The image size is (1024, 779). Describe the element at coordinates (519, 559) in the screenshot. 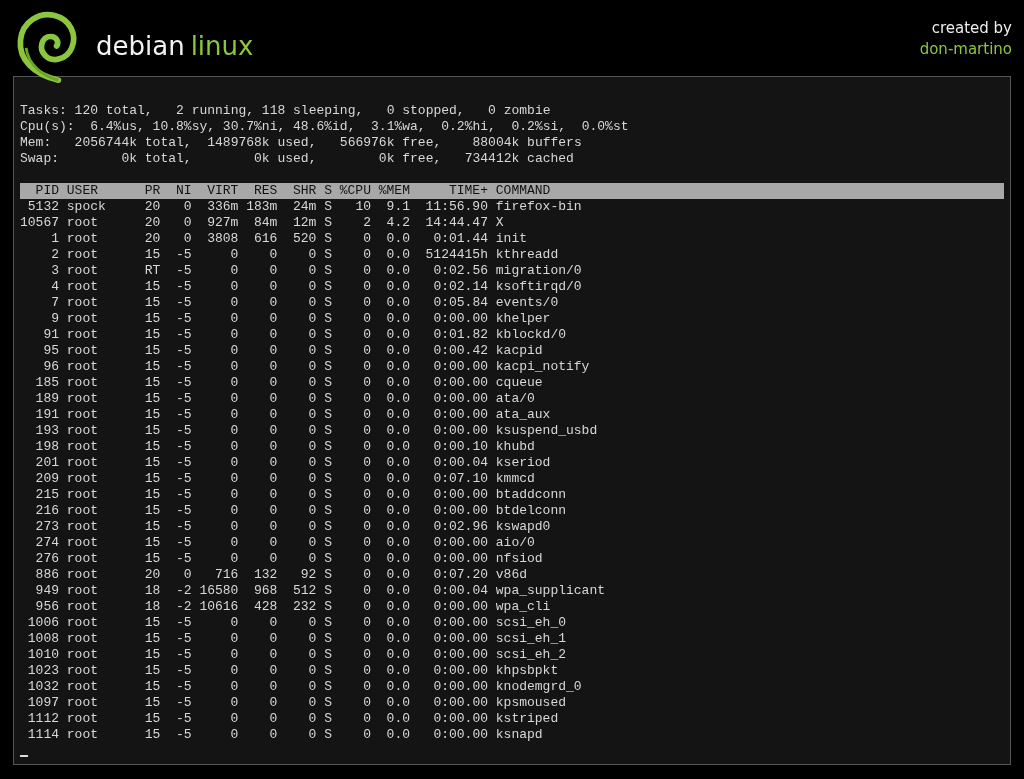

I see `table-cell-text: nfsiod` at that location.